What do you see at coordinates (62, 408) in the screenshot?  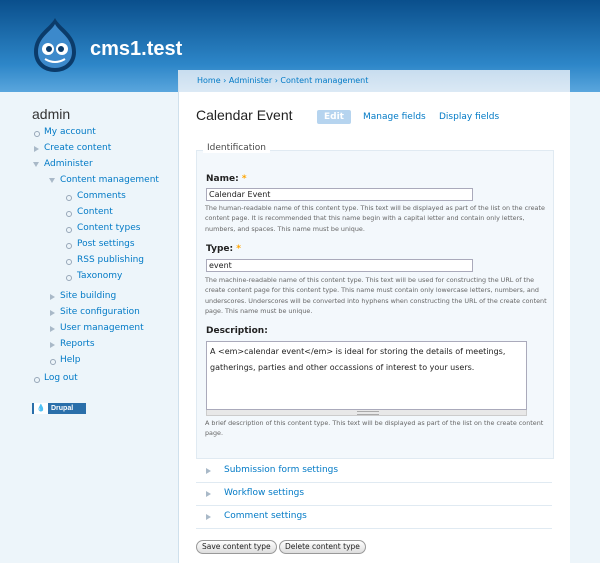 I see `drupal-badge-label: Drupal` at bounding box center [62, 408].